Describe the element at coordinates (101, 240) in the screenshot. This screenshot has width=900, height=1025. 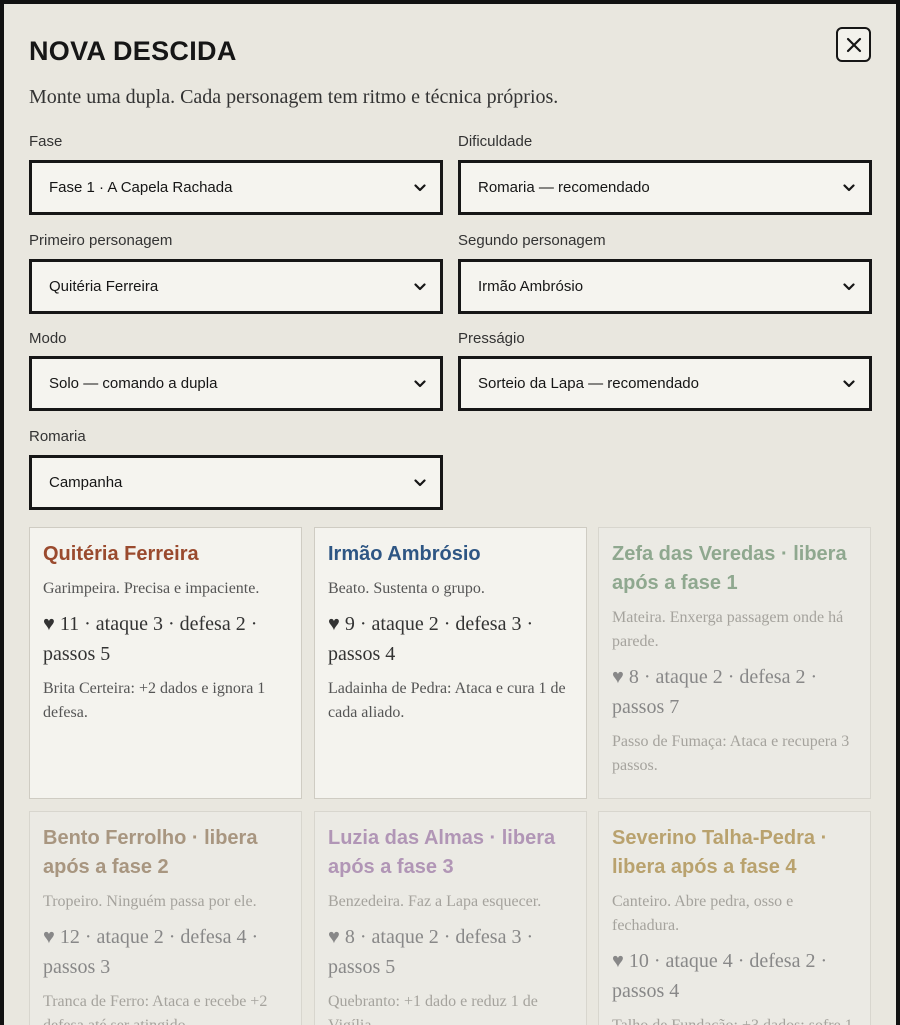
I see `first-character-label: Primeiro personagem` at that location.